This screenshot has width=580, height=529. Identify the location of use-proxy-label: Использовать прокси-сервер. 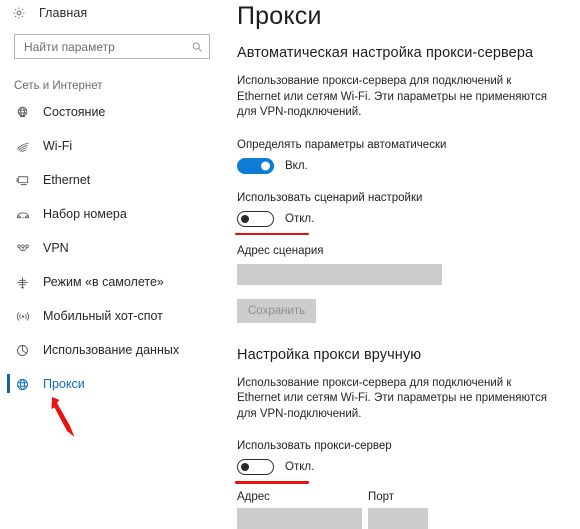
(314, 446).